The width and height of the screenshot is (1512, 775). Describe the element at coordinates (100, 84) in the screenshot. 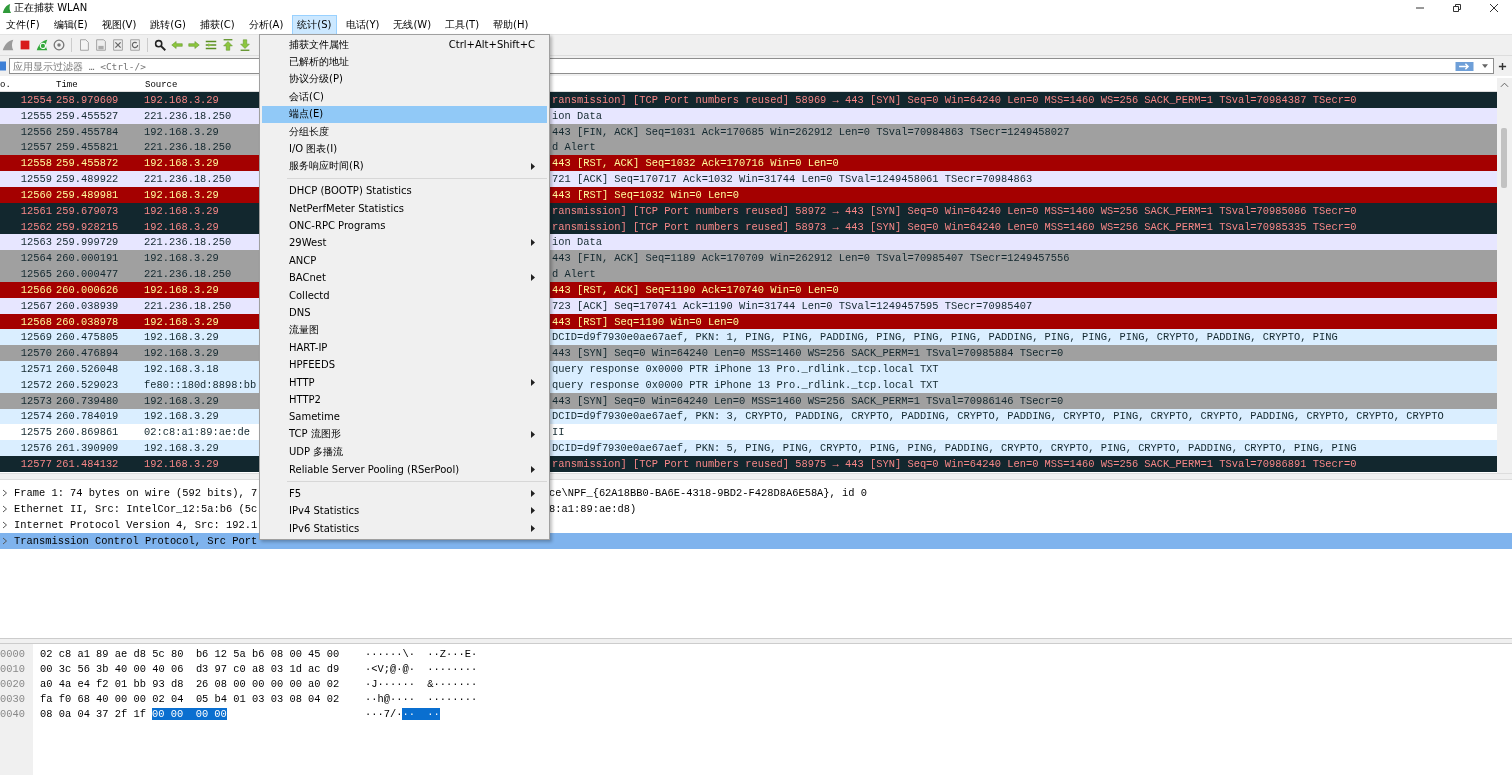

I see `column-header: Time` at that location.